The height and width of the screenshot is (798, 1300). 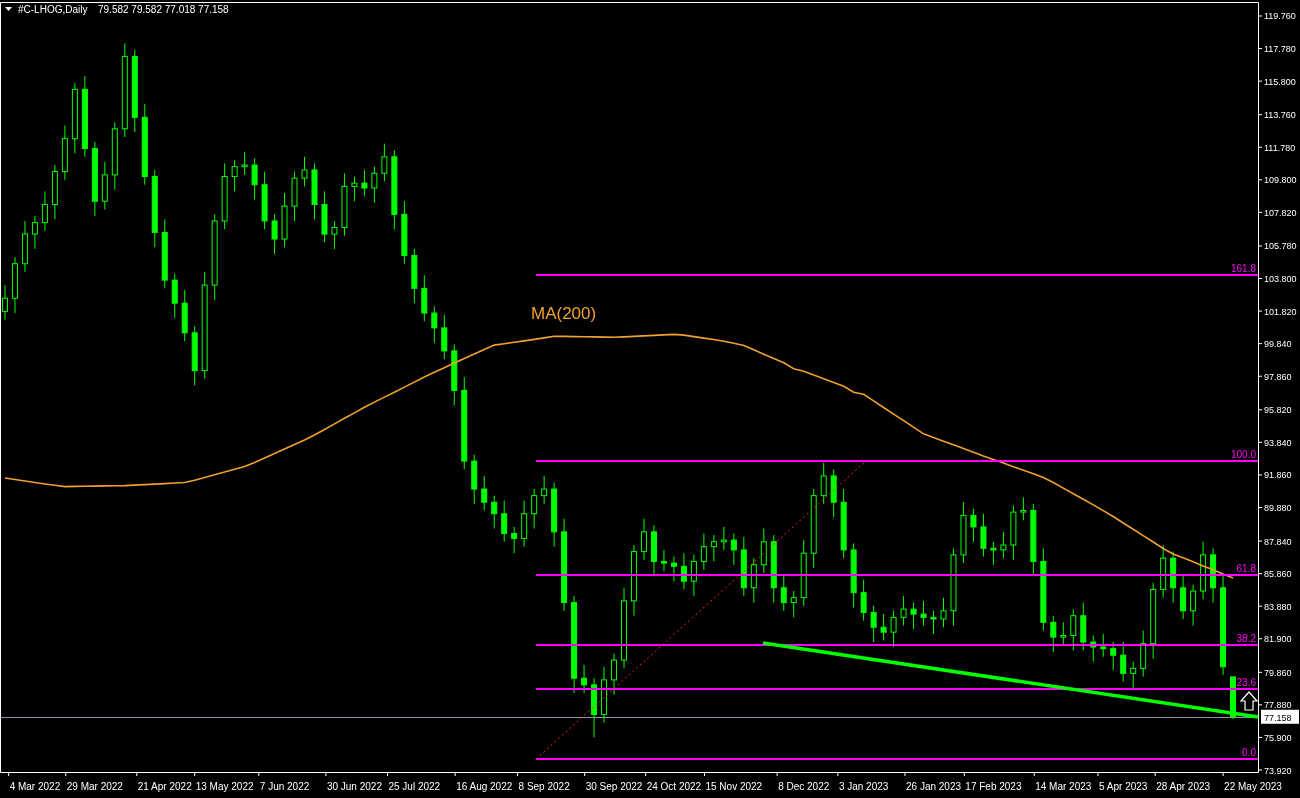 I want to click on price-axis-label: 99.840, so click(x=1278, y=344).